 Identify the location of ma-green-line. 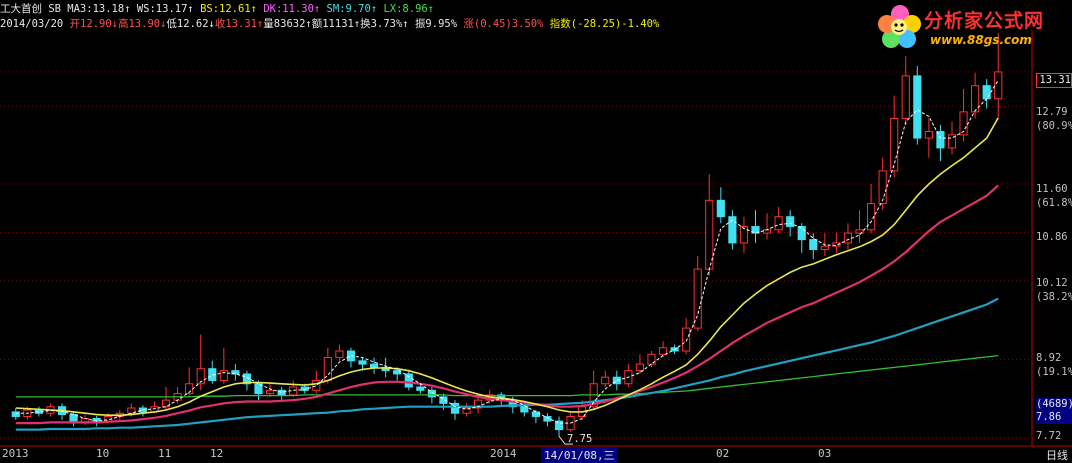
(507, 376).